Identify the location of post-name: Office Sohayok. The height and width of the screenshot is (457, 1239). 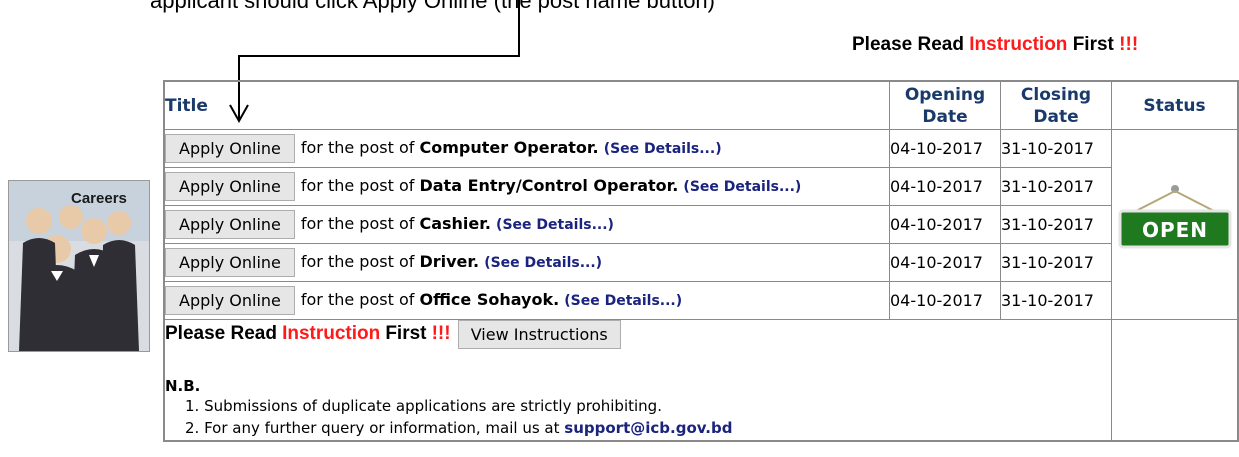
(486, 299).